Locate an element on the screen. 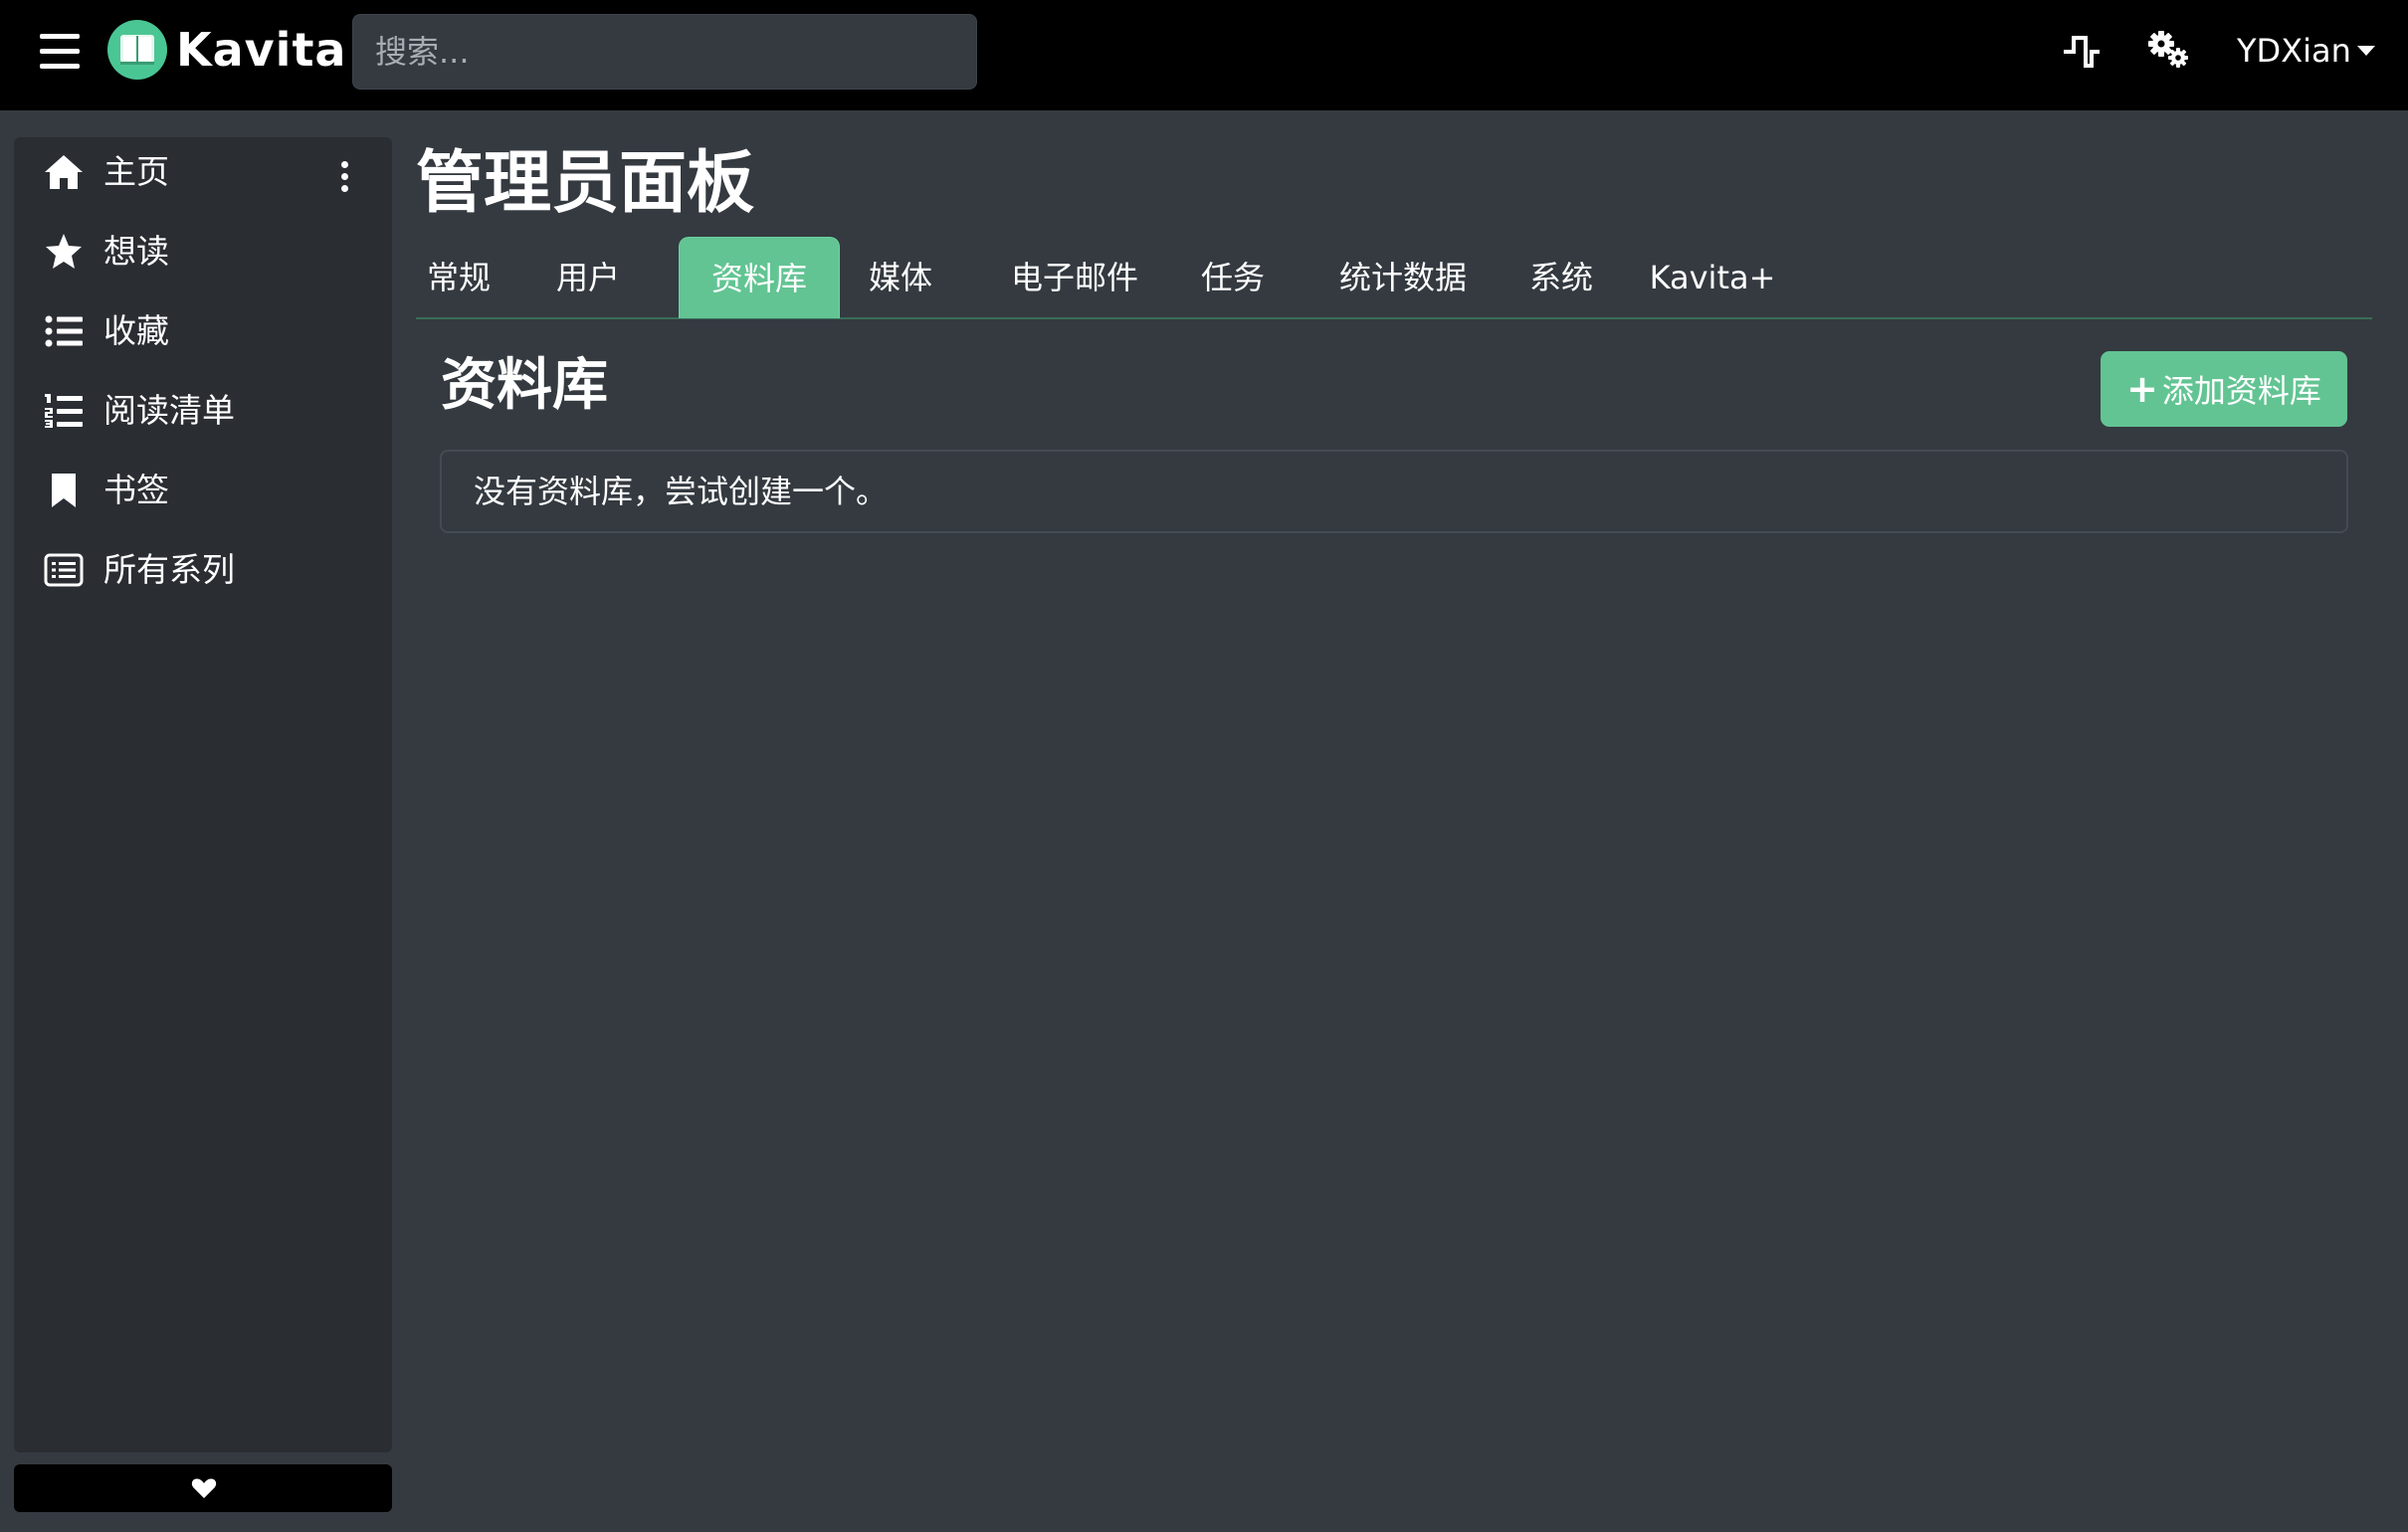 The height and width of the screenshot is (1532, 2408). donate-button is located at coordinates (203, 1488).